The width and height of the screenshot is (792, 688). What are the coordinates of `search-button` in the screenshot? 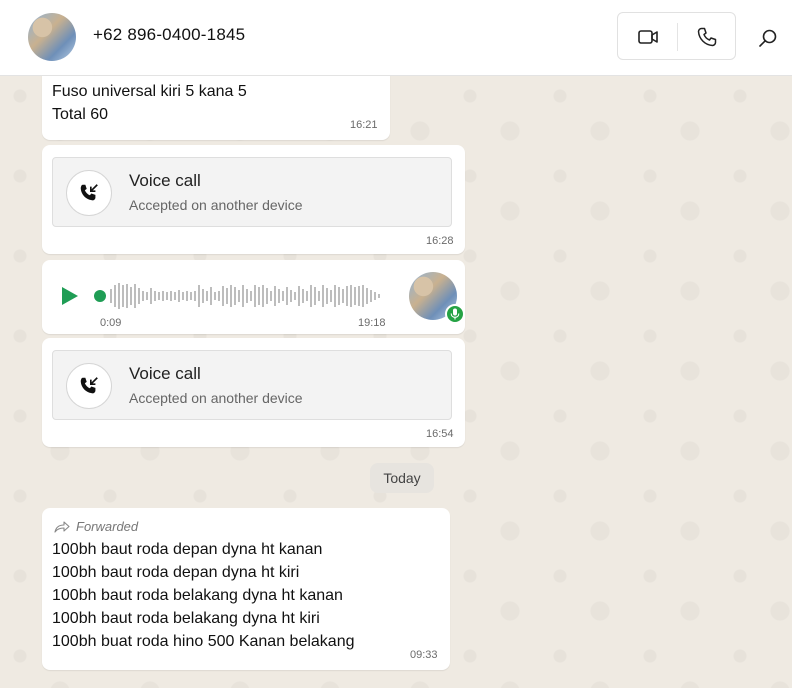 It's located at (768, 38).